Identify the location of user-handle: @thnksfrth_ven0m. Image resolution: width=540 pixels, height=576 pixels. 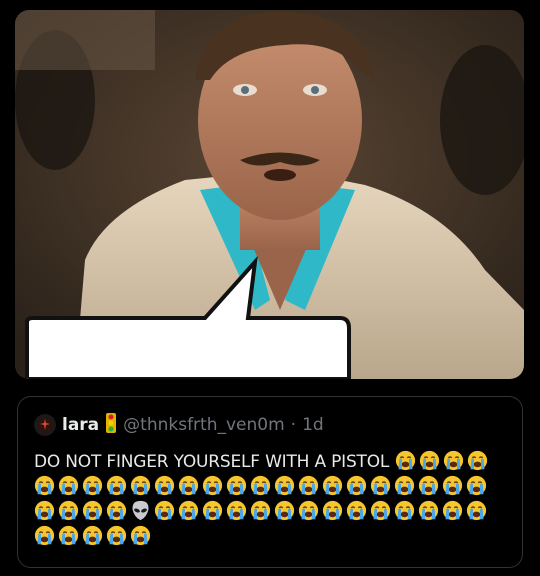
(204, 425).